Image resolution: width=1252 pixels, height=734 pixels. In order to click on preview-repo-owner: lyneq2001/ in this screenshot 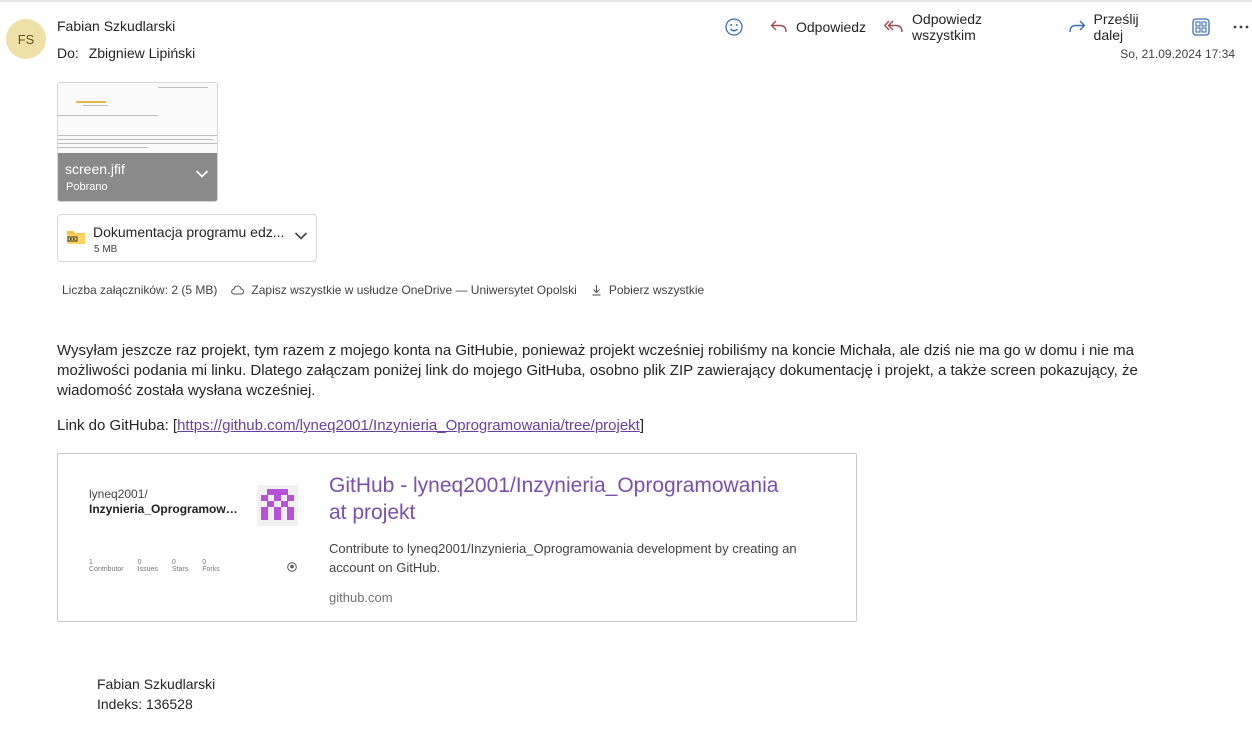, I will do `click(118, 494)`.